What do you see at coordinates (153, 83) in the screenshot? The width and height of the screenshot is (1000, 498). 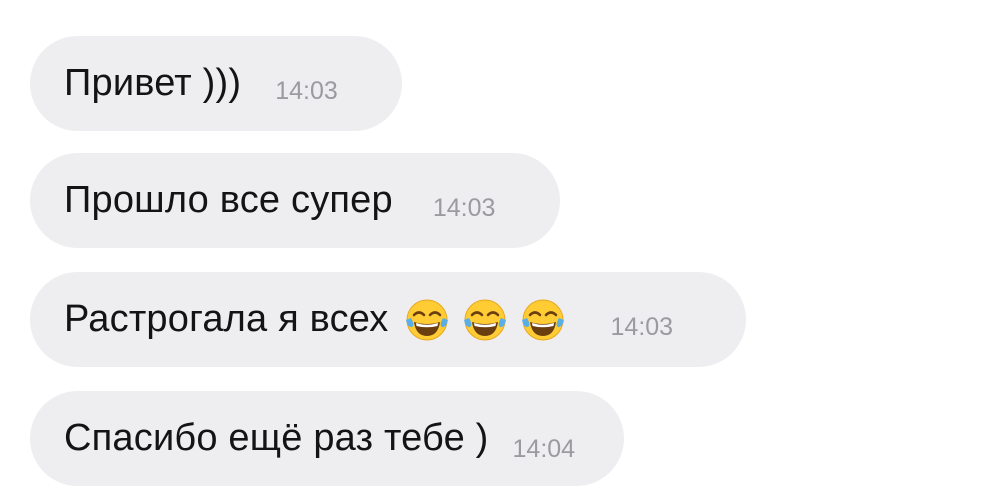 I see `message-text: Привет )))` at bounding box center [153, 83].